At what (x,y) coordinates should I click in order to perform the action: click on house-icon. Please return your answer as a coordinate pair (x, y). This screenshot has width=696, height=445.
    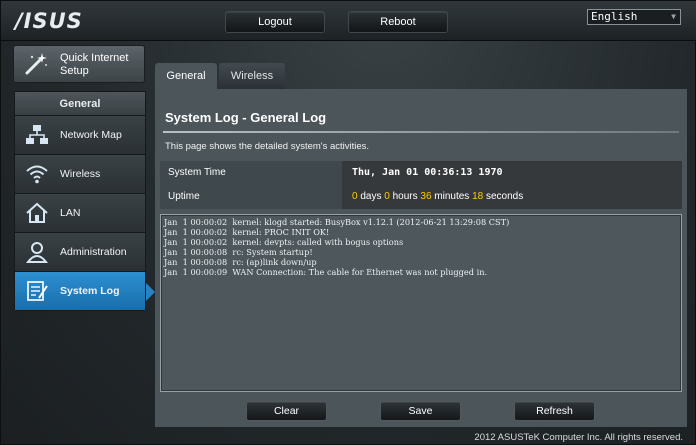
    Looking at the image, I should click on (37, 213).